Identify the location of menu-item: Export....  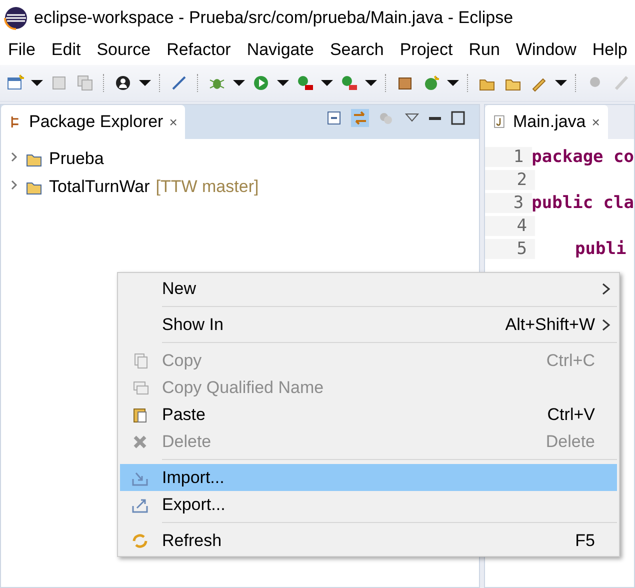
(368, 504).